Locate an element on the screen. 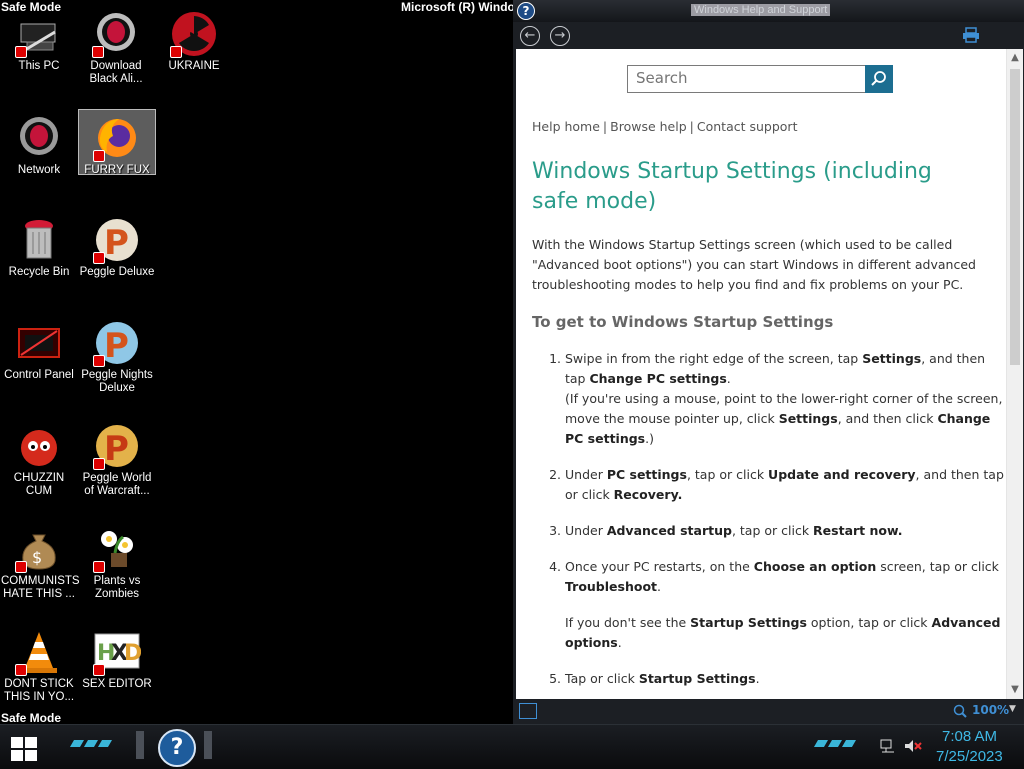  help-title-bar: ? Windows Help and Support is located at coordinates (768, 11).